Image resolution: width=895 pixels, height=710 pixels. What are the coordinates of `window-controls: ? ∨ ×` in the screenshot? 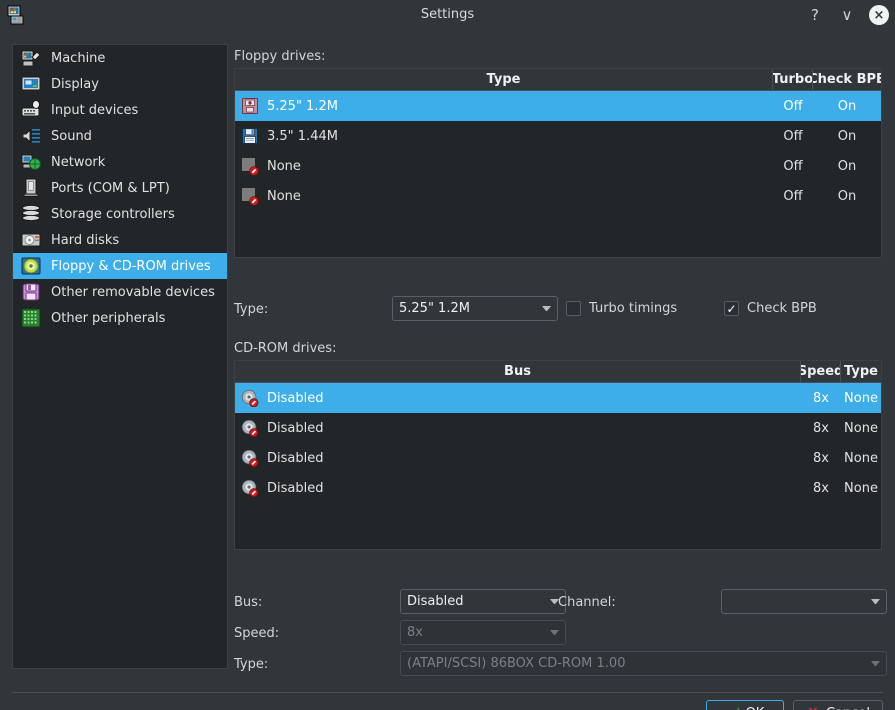 It's located at (847, 15).